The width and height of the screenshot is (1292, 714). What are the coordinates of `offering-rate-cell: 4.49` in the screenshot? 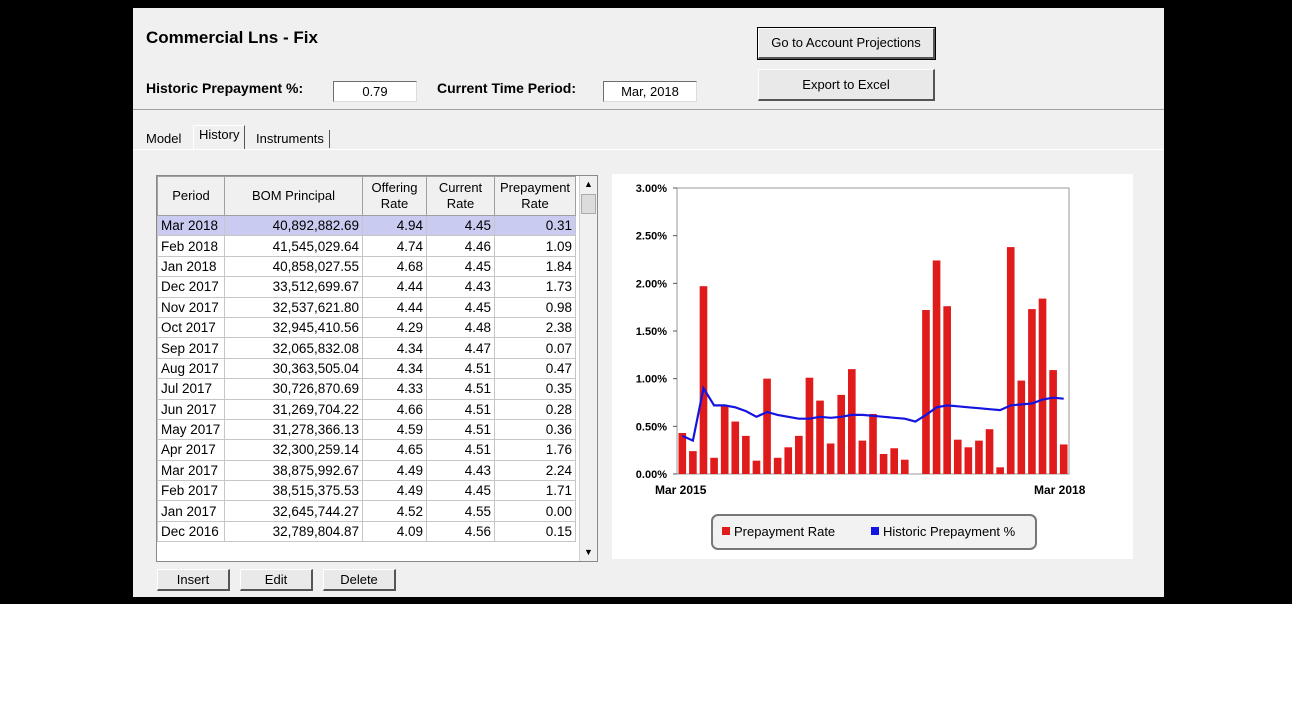 It's located at (394, 491).